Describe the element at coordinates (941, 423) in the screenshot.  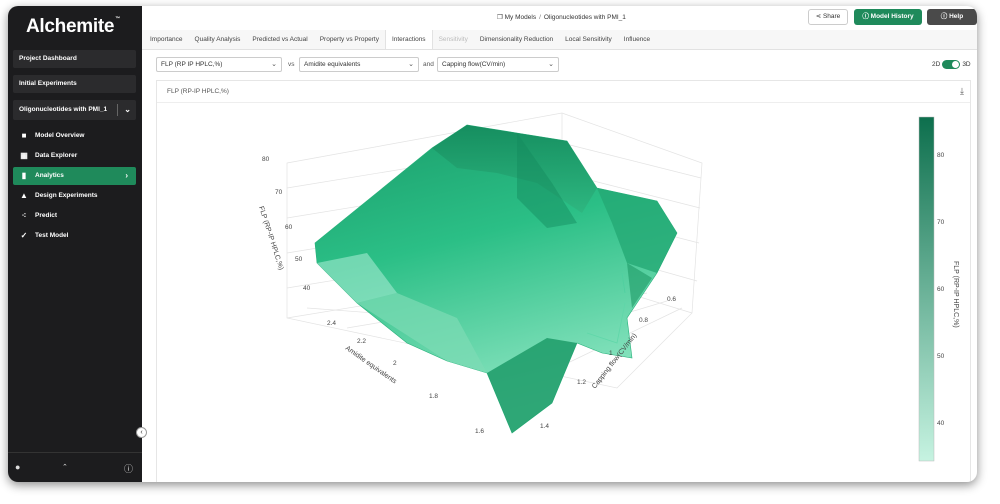
I see `colorbar-tick: 40` at that location.